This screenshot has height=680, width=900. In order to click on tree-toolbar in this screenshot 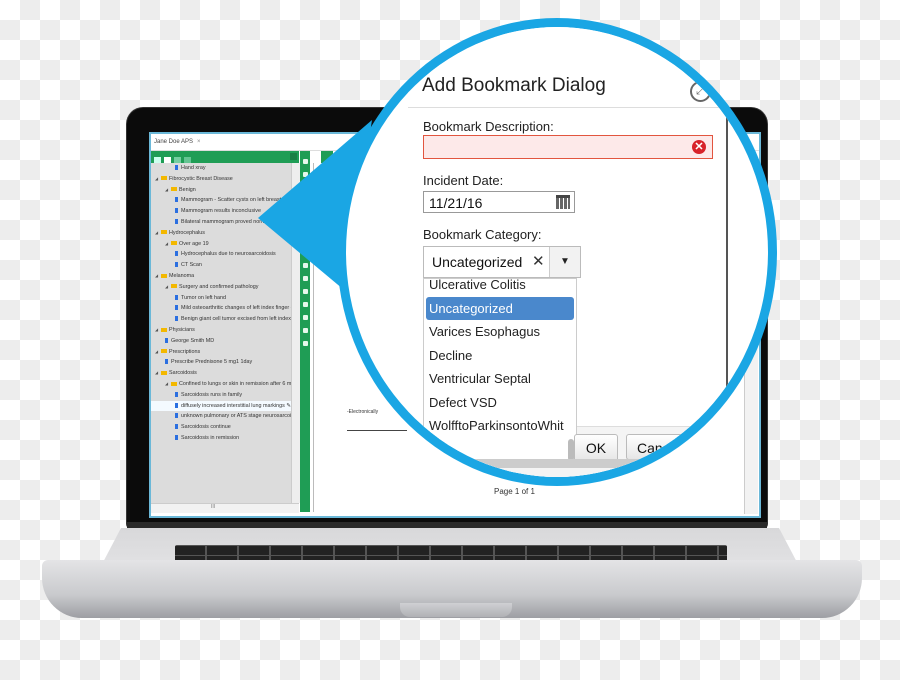, I will do `click(225, 157)`.